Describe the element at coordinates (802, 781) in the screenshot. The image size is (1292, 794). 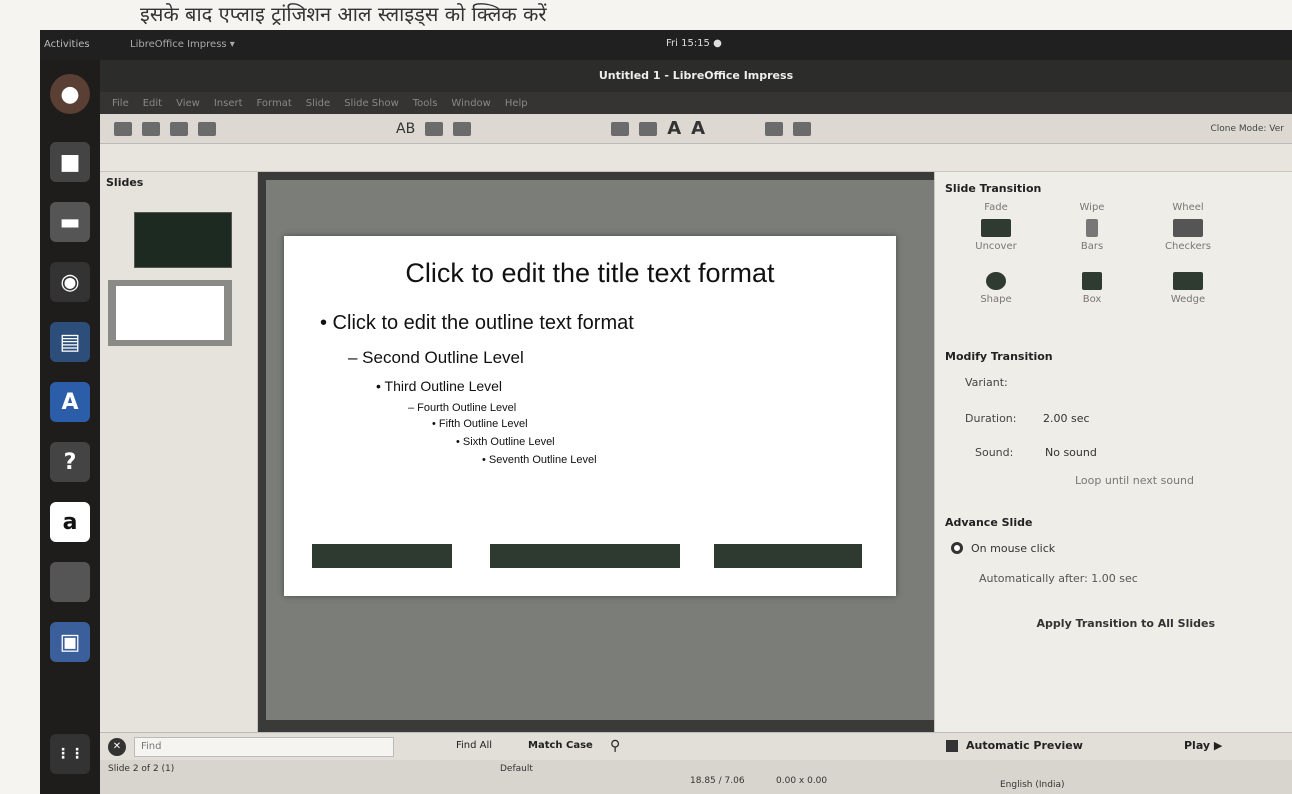
I see `object-size: 0.00 x 0.00` at that location.